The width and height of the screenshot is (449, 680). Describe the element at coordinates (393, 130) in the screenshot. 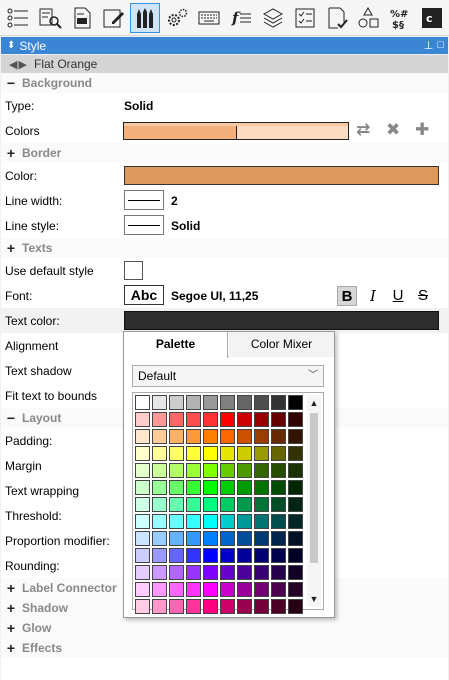

I see `remove-icon: ✖` at that location.